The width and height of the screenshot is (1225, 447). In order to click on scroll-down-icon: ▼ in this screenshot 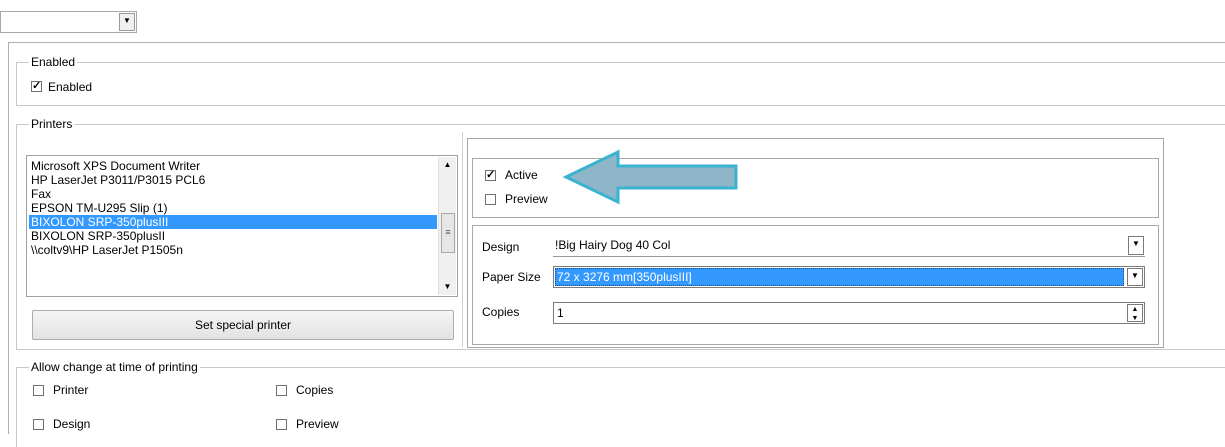, I will do `click(447, 287)`.